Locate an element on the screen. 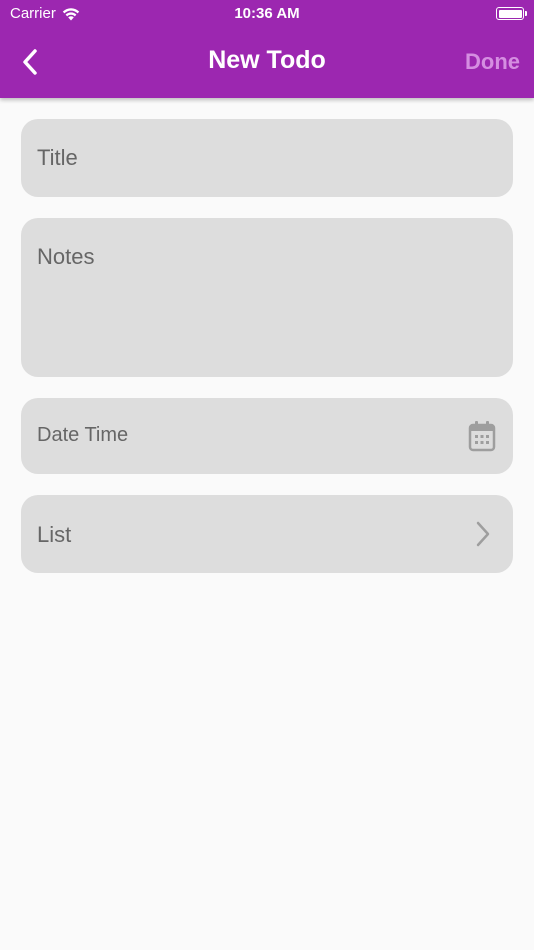 Image resolution: width=534 pixels, height=950 pixels. calendar-icon is located at coordinates (482, 436).